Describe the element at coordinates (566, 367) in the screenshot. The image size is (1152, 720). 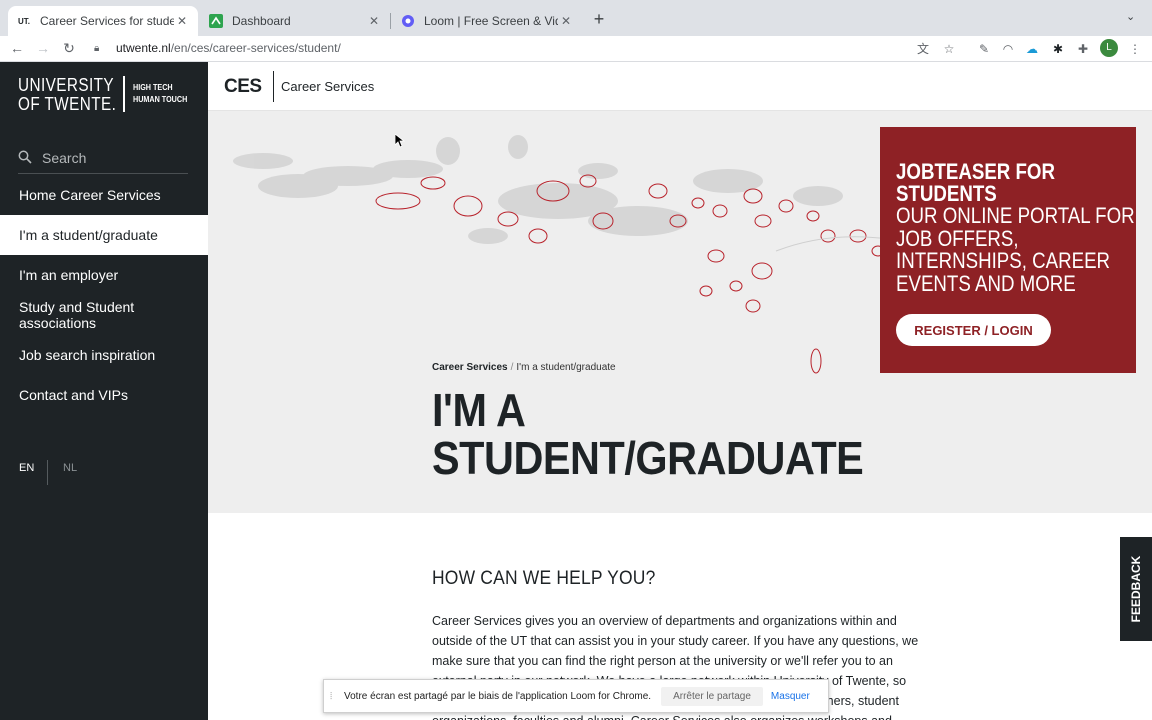
I see `breadcrumb-current: I'm a student/graduate` at that location.